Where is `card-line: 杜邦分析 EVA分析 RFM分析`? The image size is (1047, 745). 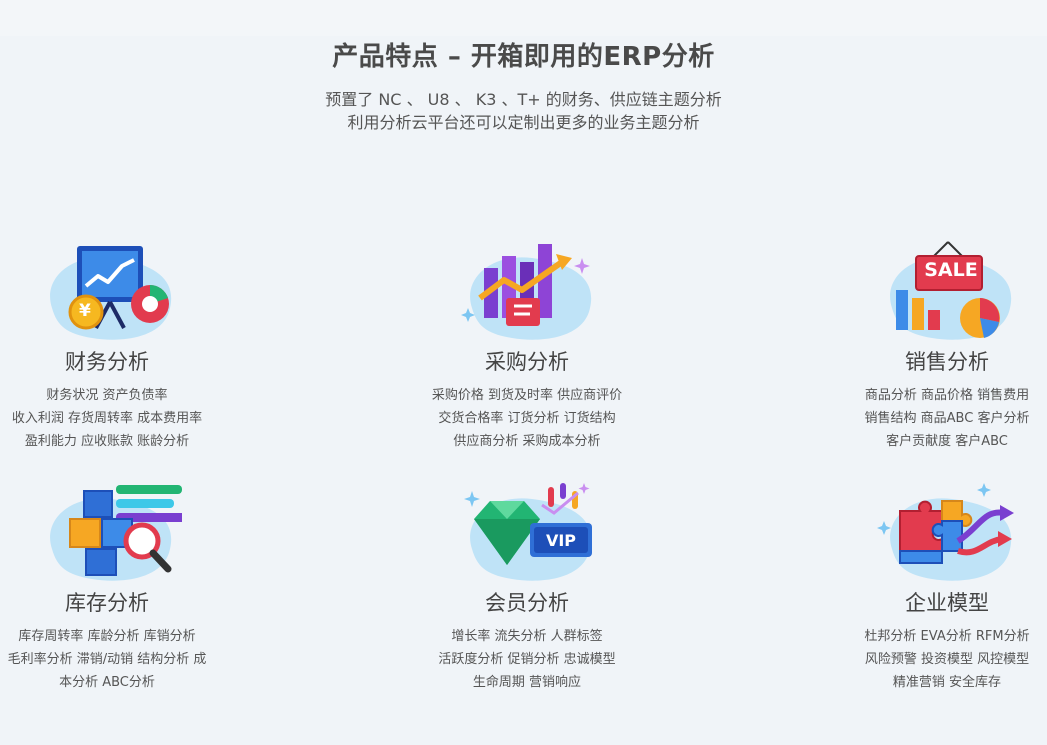
card-line: 杜邦分析 EVA分析 RFM分析 is located at coordinates (947, 636).